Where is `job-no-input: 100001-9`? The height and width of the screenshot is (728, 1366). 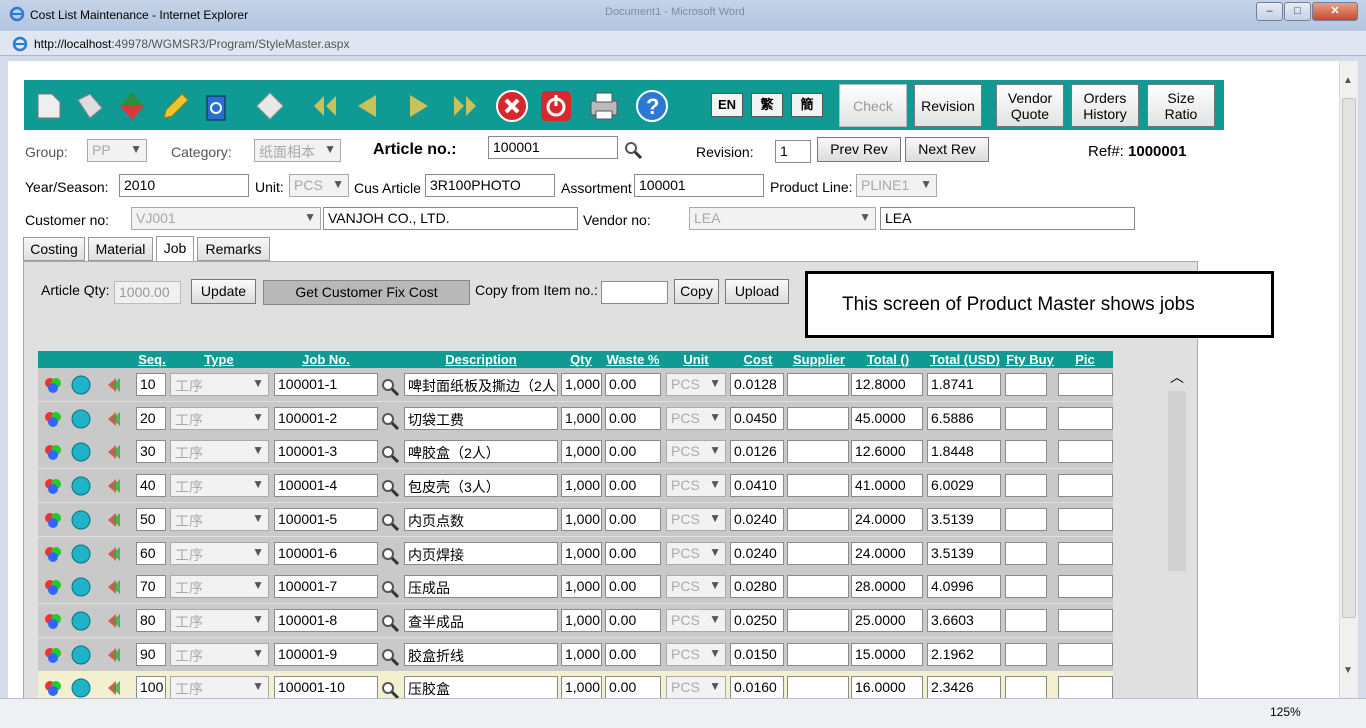 job-no-input: 100001-9 is located at coordinates (326, 654).